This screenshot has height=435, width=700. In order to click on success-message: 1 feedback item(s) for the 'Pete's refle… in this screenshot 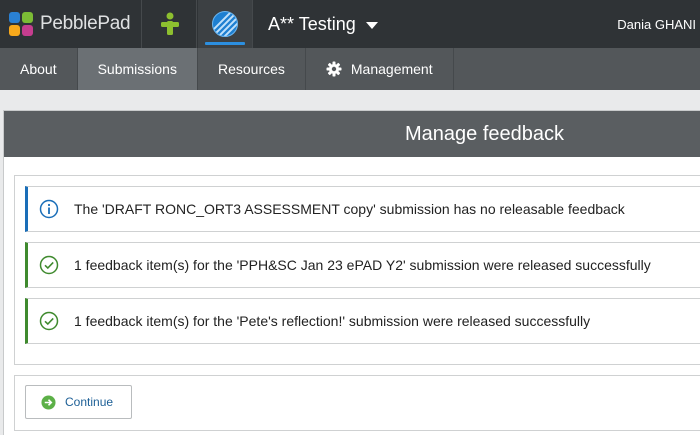, I will do `click(362, 321)`.